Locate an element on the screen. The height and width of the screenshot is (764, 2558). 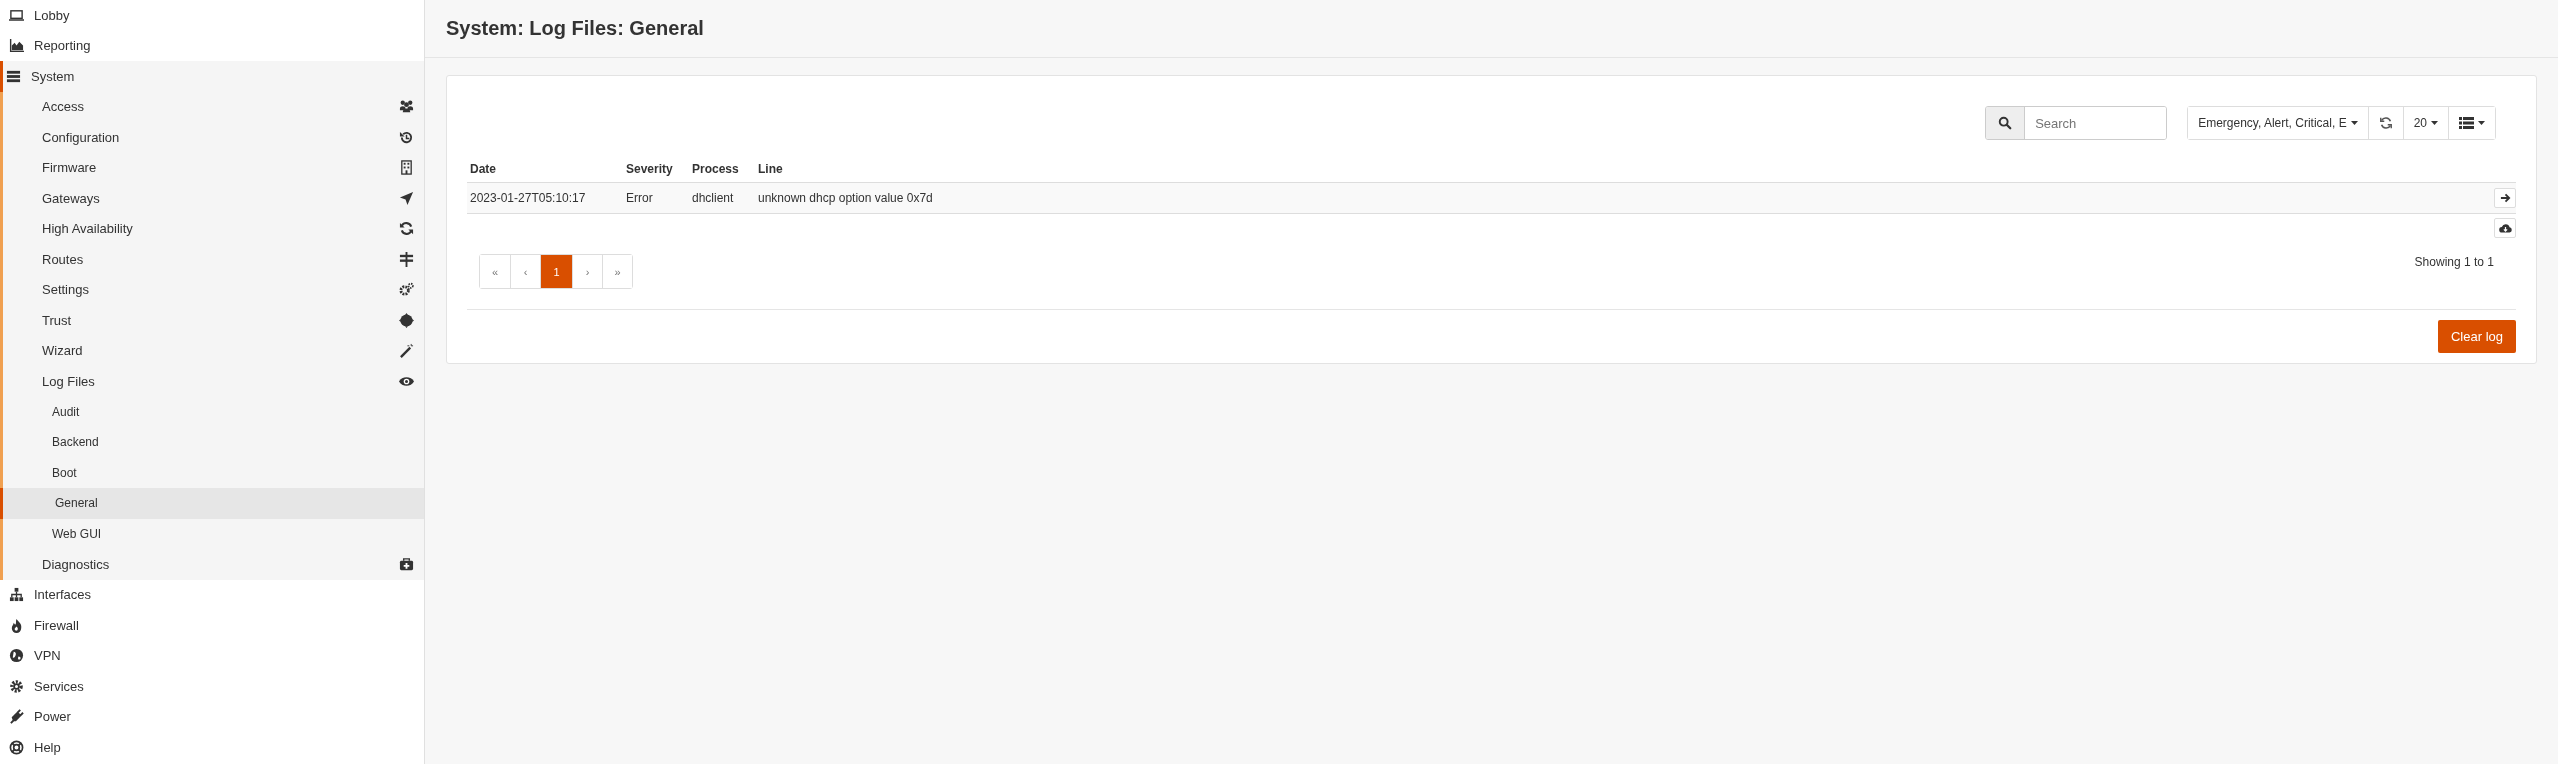
page-button: » is located at coordinates (617, 271).